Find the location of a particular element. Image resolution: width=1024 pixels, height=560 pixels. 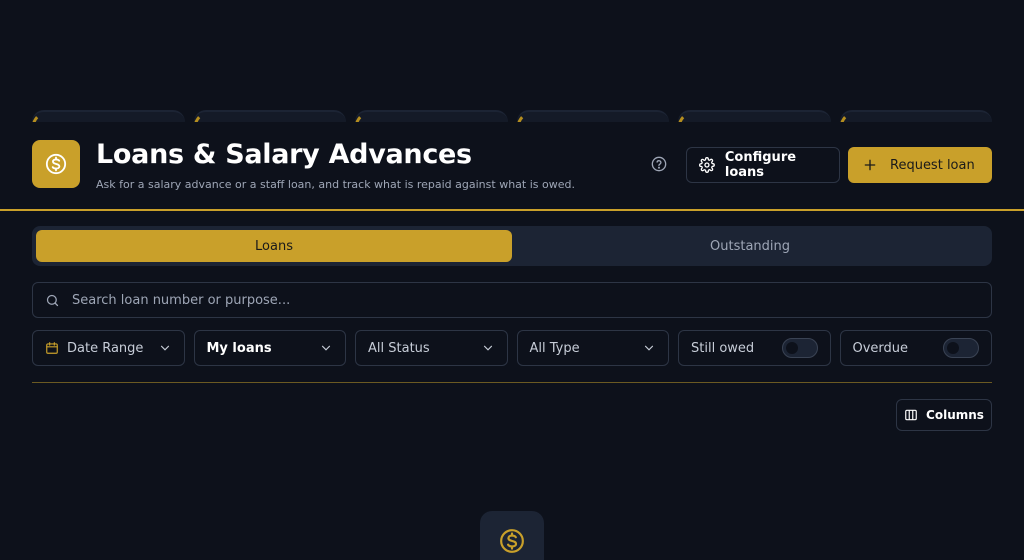

search-input is located at coordinates (512, 300).